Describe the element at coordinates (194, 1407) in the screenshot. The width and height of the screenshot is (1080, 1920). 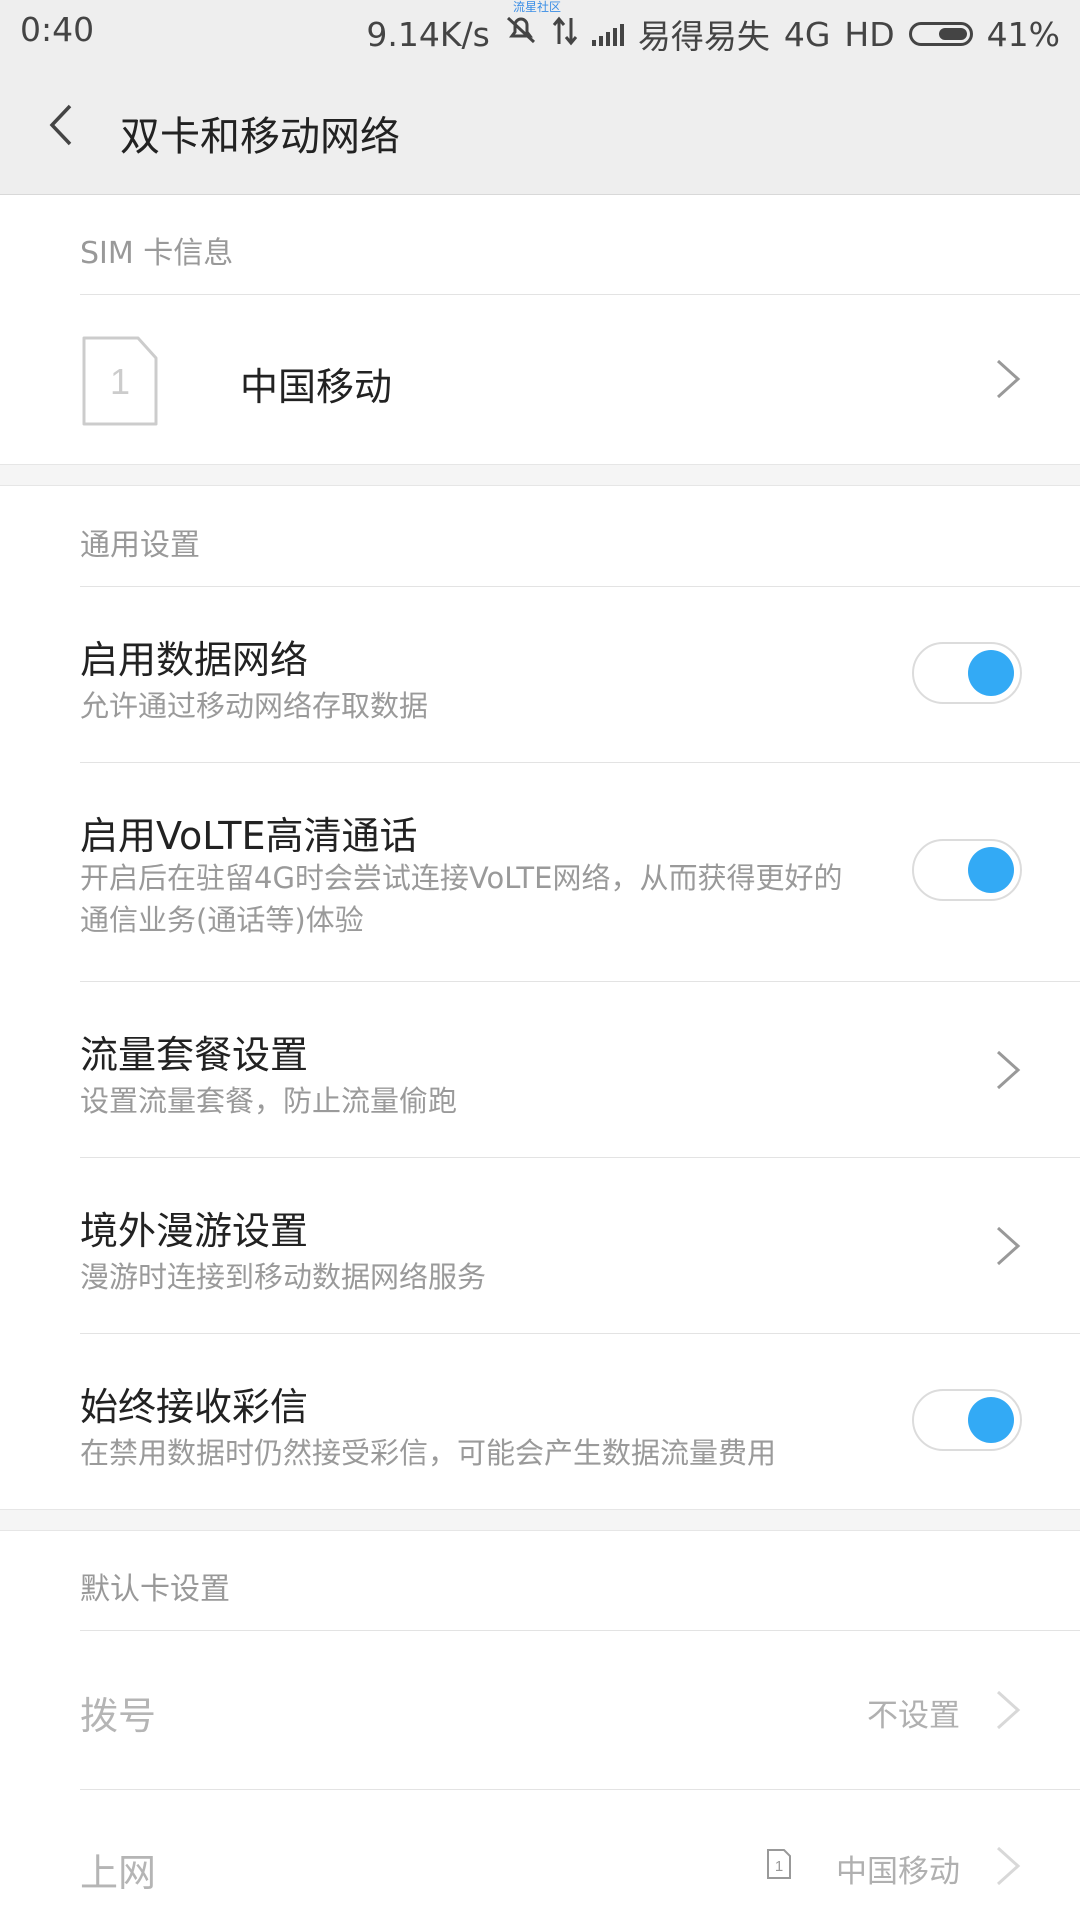
I see `mms-label: 始终接收彩信` at that location.